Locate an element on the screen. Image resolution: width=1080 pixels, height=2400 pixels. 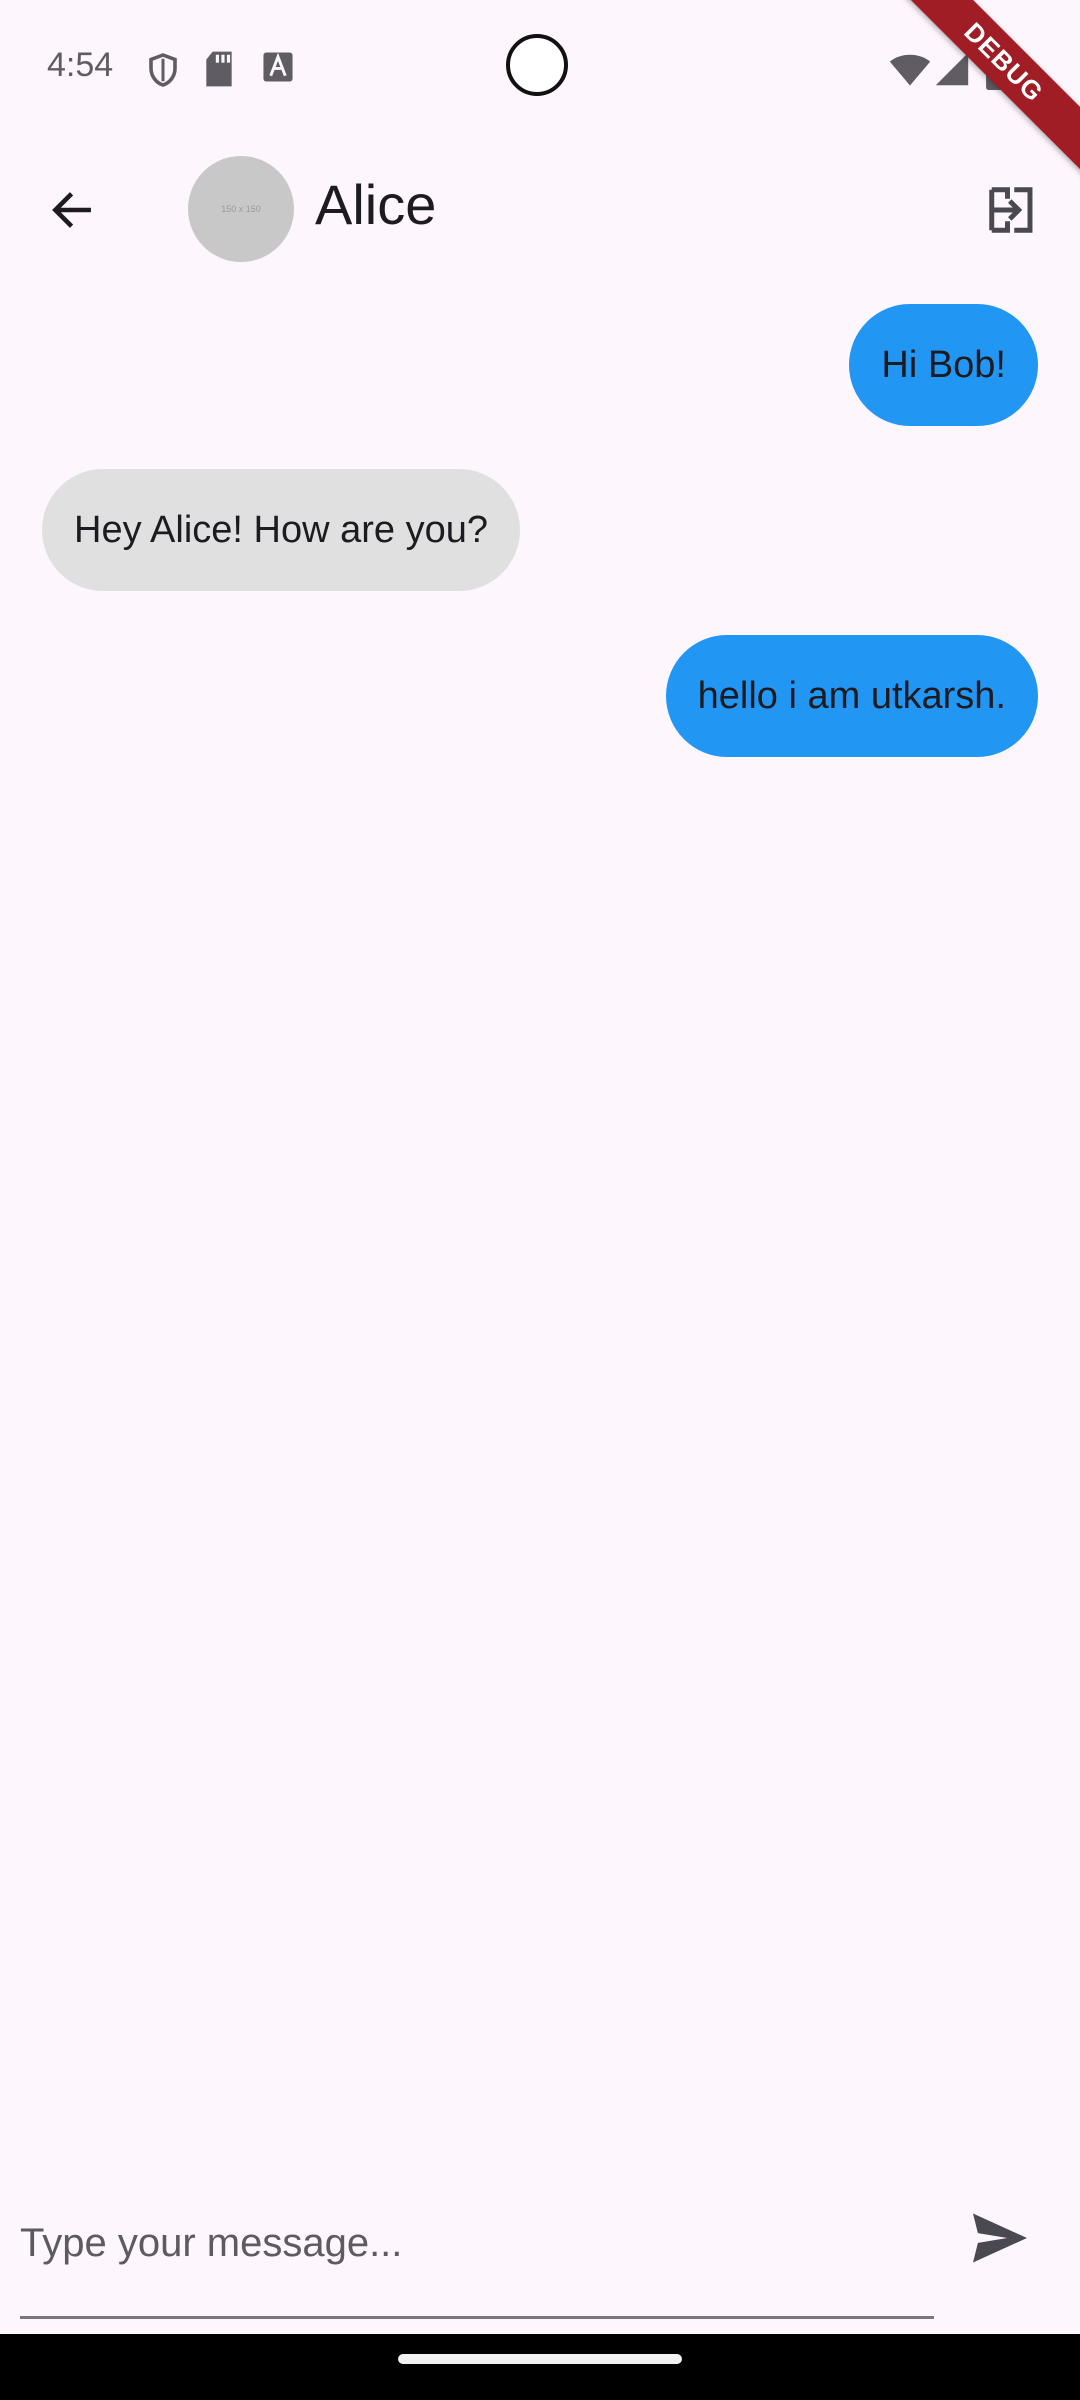
message-composer is located at coordinates (540, 2245).